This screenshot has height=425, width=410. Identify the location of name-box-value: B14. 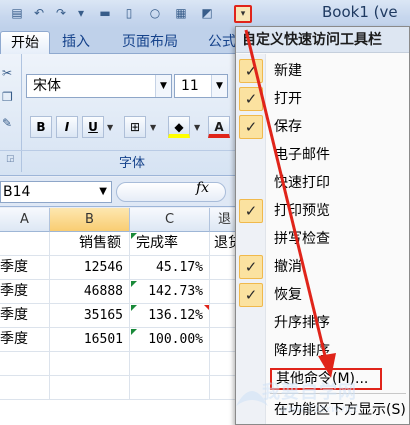
(17, 192).